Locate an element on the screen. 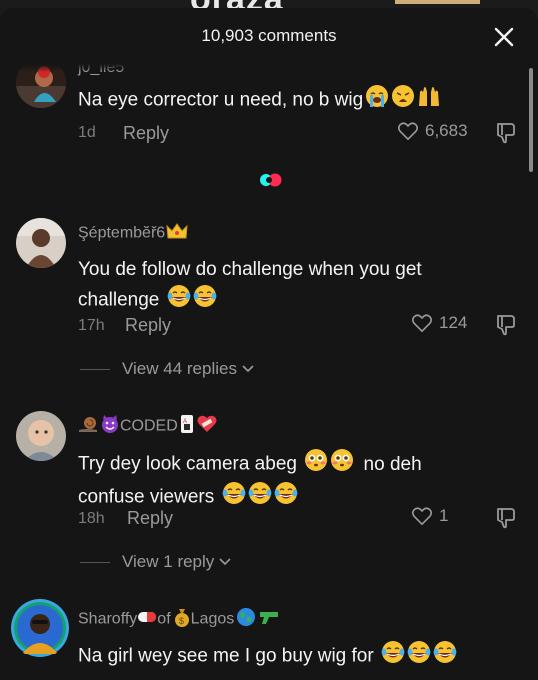  comment-username: CODED A is located at coordinates (148, 426).